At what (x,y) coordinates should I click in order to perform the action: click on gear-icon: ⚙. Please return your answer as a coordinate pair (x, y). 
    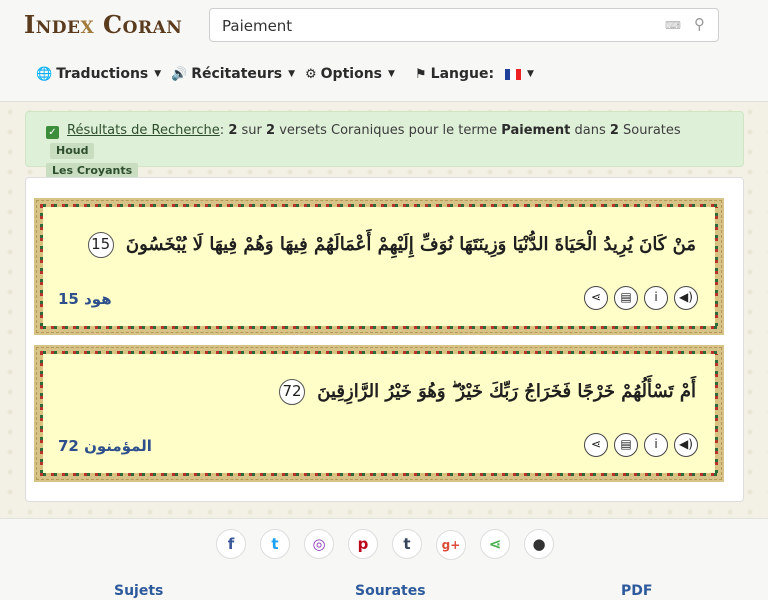
    Looking at the image, I should click on (311, 74).